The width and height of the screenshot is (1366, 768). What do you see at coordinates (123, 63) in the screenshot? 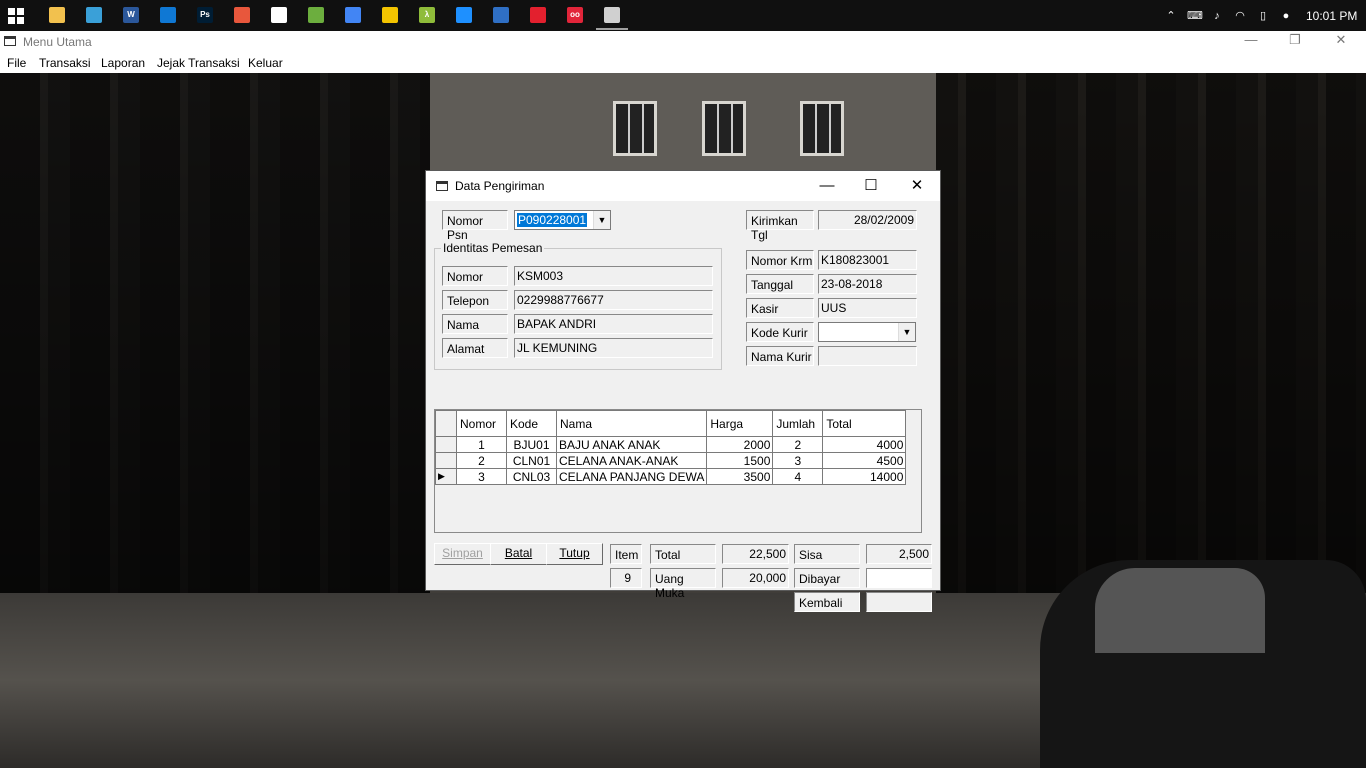
I see `menu-laporan: Laporan` at bounding box center [123, 63].